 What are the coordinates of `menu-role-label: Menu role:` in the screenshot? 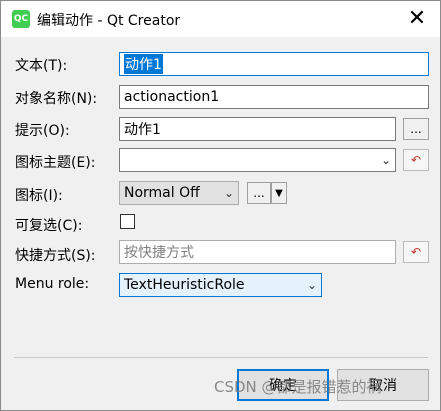 It's located at (52, 284).